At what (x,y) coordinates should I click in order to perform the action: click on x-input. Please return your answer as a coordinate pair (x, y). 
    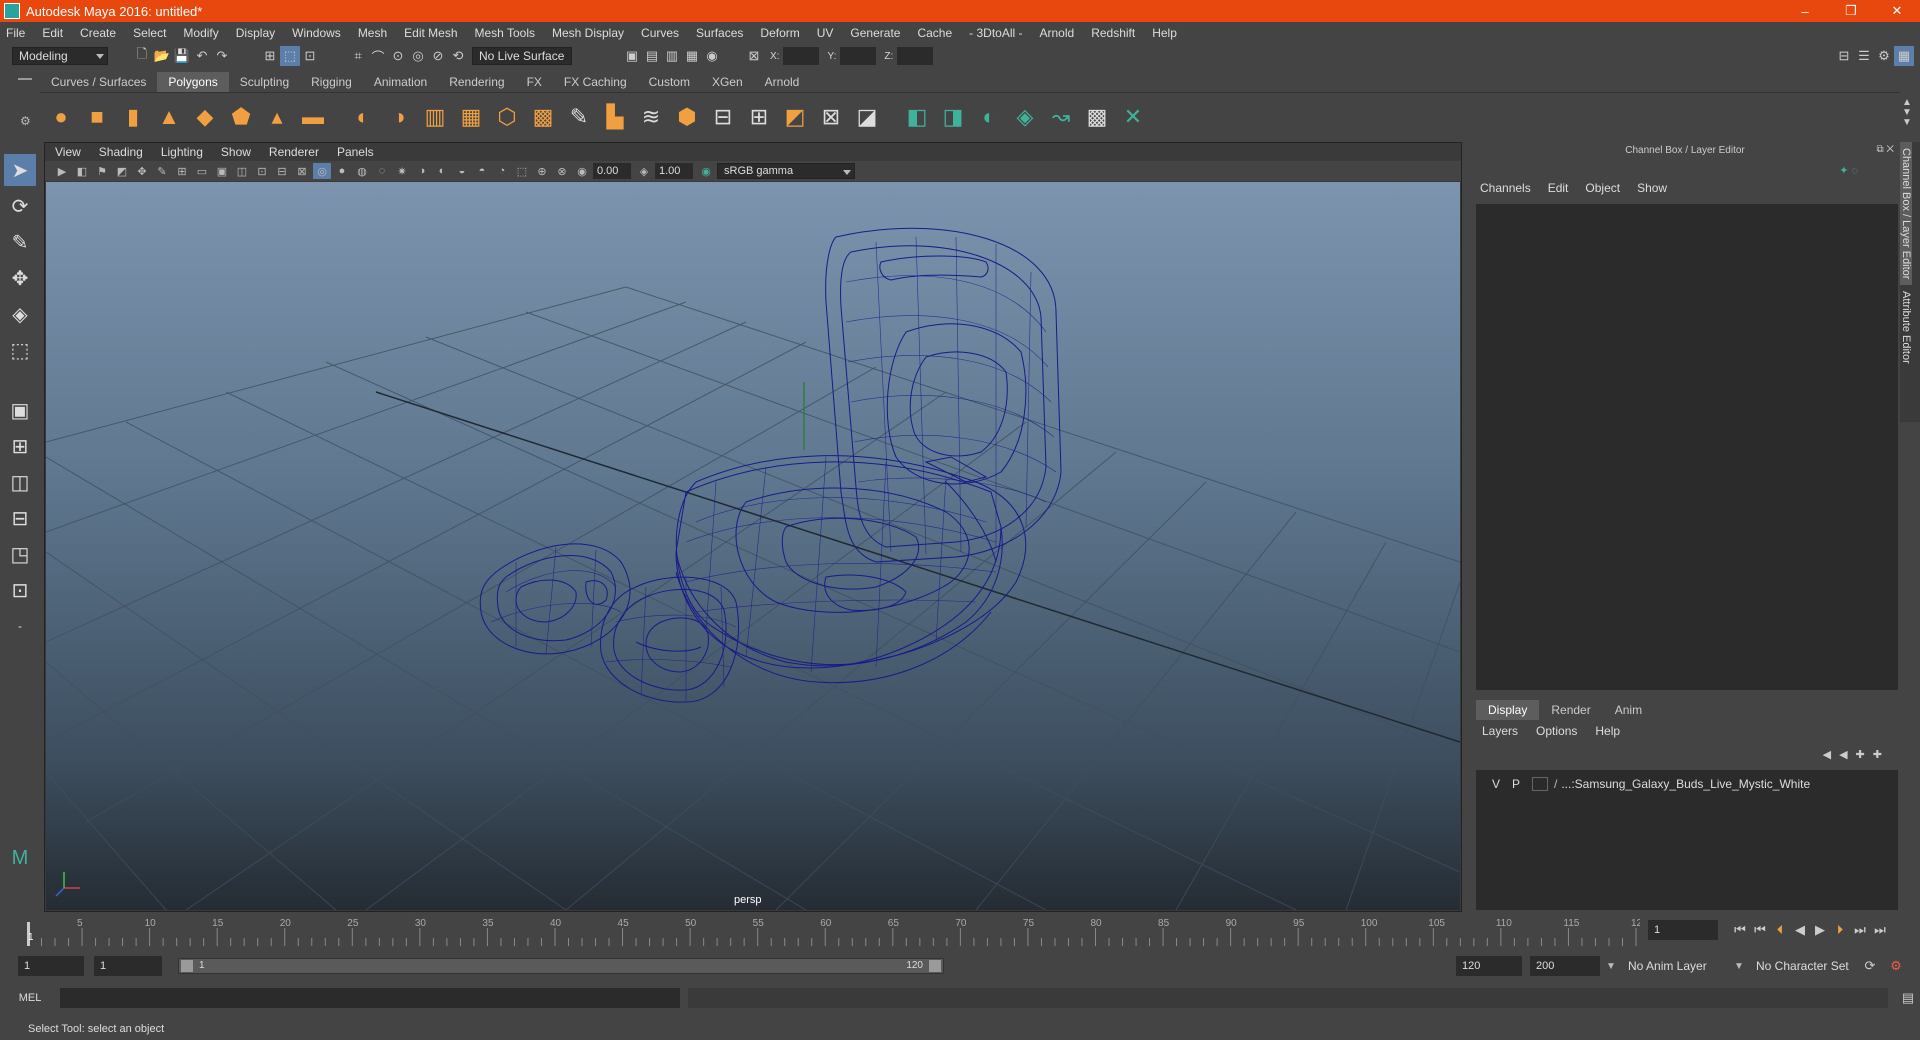
    Looking at the image, I should click on (801, 56).